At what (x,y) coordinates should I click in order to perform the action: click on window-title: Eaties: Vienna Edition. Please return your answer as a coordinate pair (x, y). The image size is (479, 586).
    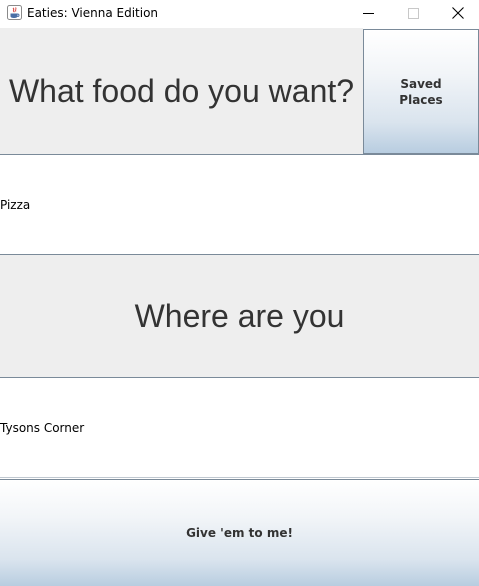
    Looking at the image, I should click on (93, 13).